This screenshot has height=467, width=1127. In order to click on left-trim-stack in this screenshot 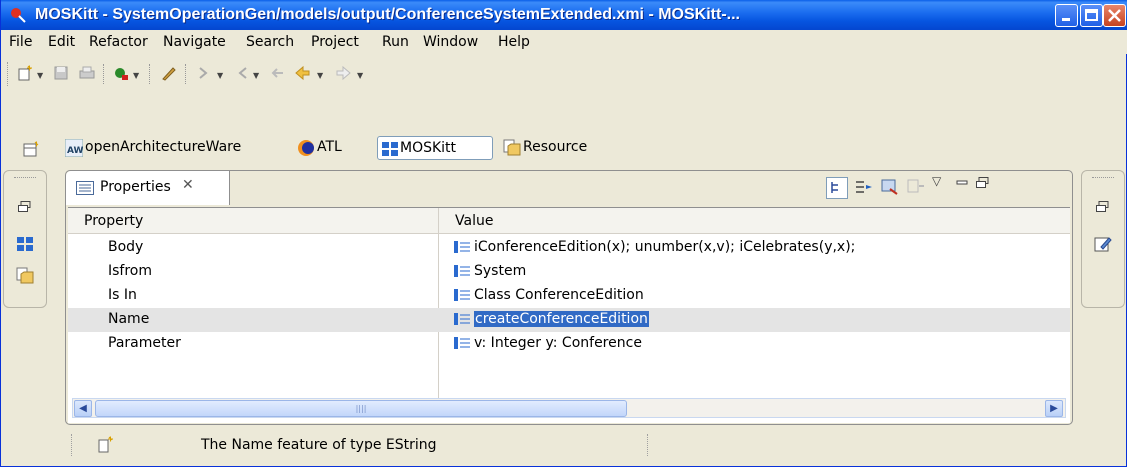, I will do `click(25, 239)`.